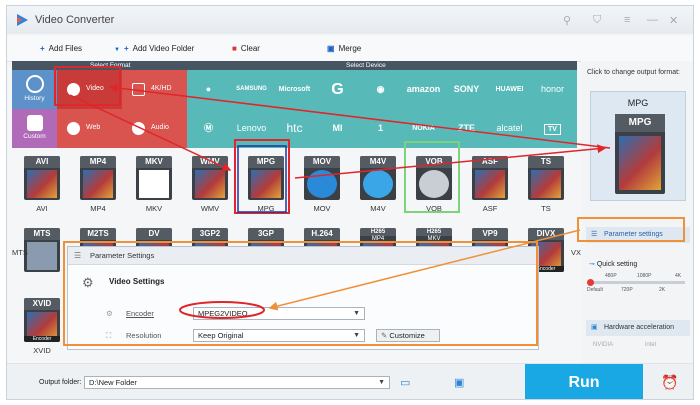 The image size is (700, 405). What do you see at coordinates (640, 123) in the screenshot?
I see `mpg-large-label: MPG` at bounding box center [640, 123].